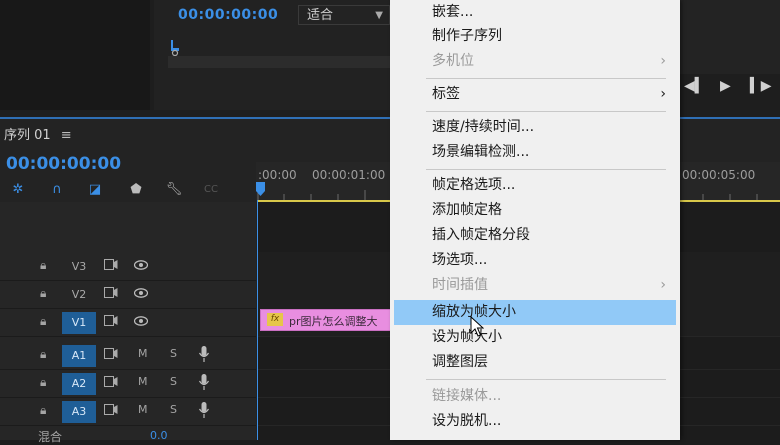 The image size is (780, 445). I want to click on sequence-tab-label: 序列 01, so click(27, 135).